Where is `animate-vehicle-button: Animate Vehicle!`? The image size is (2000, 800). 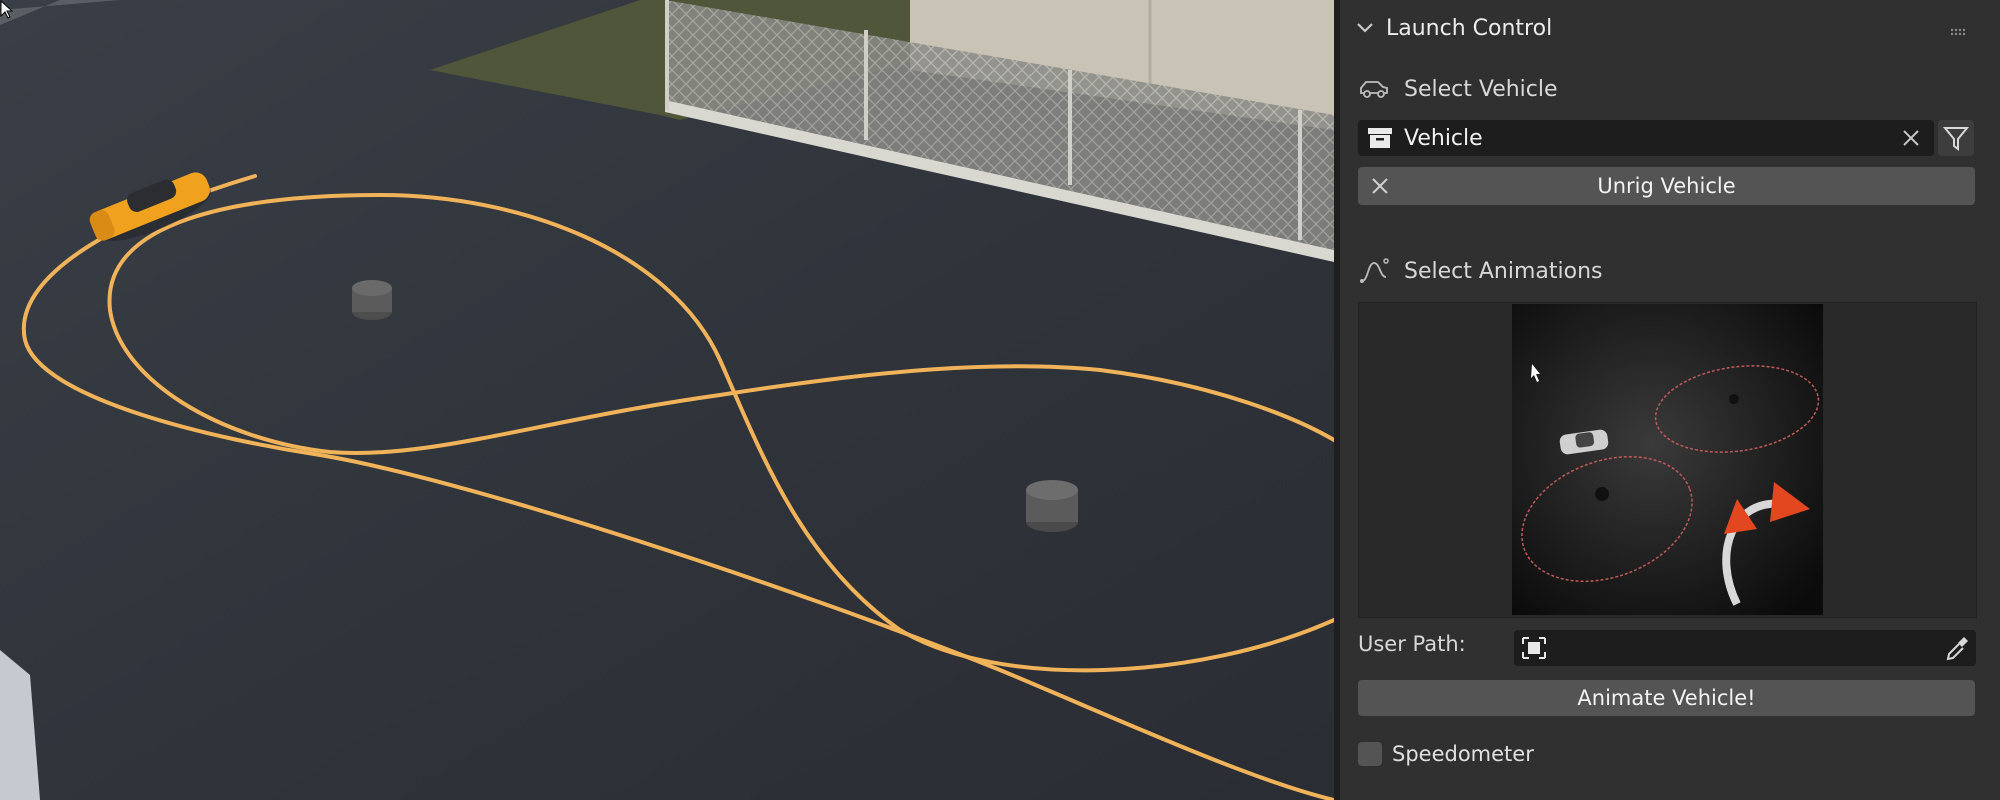
animate-vehicle-button: Animate Vehicle! is located at coordinates (1666, 698).